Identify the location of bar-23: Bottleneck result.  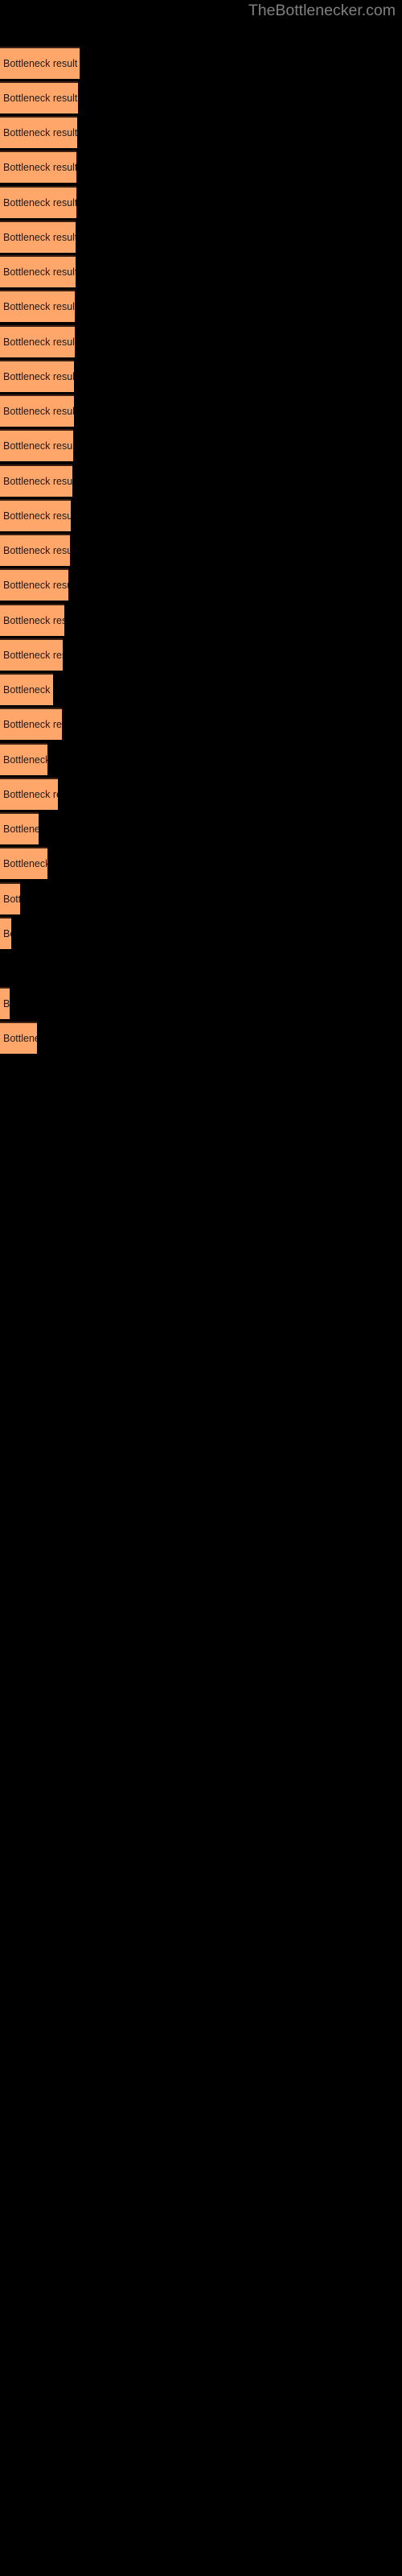
(19, 828).